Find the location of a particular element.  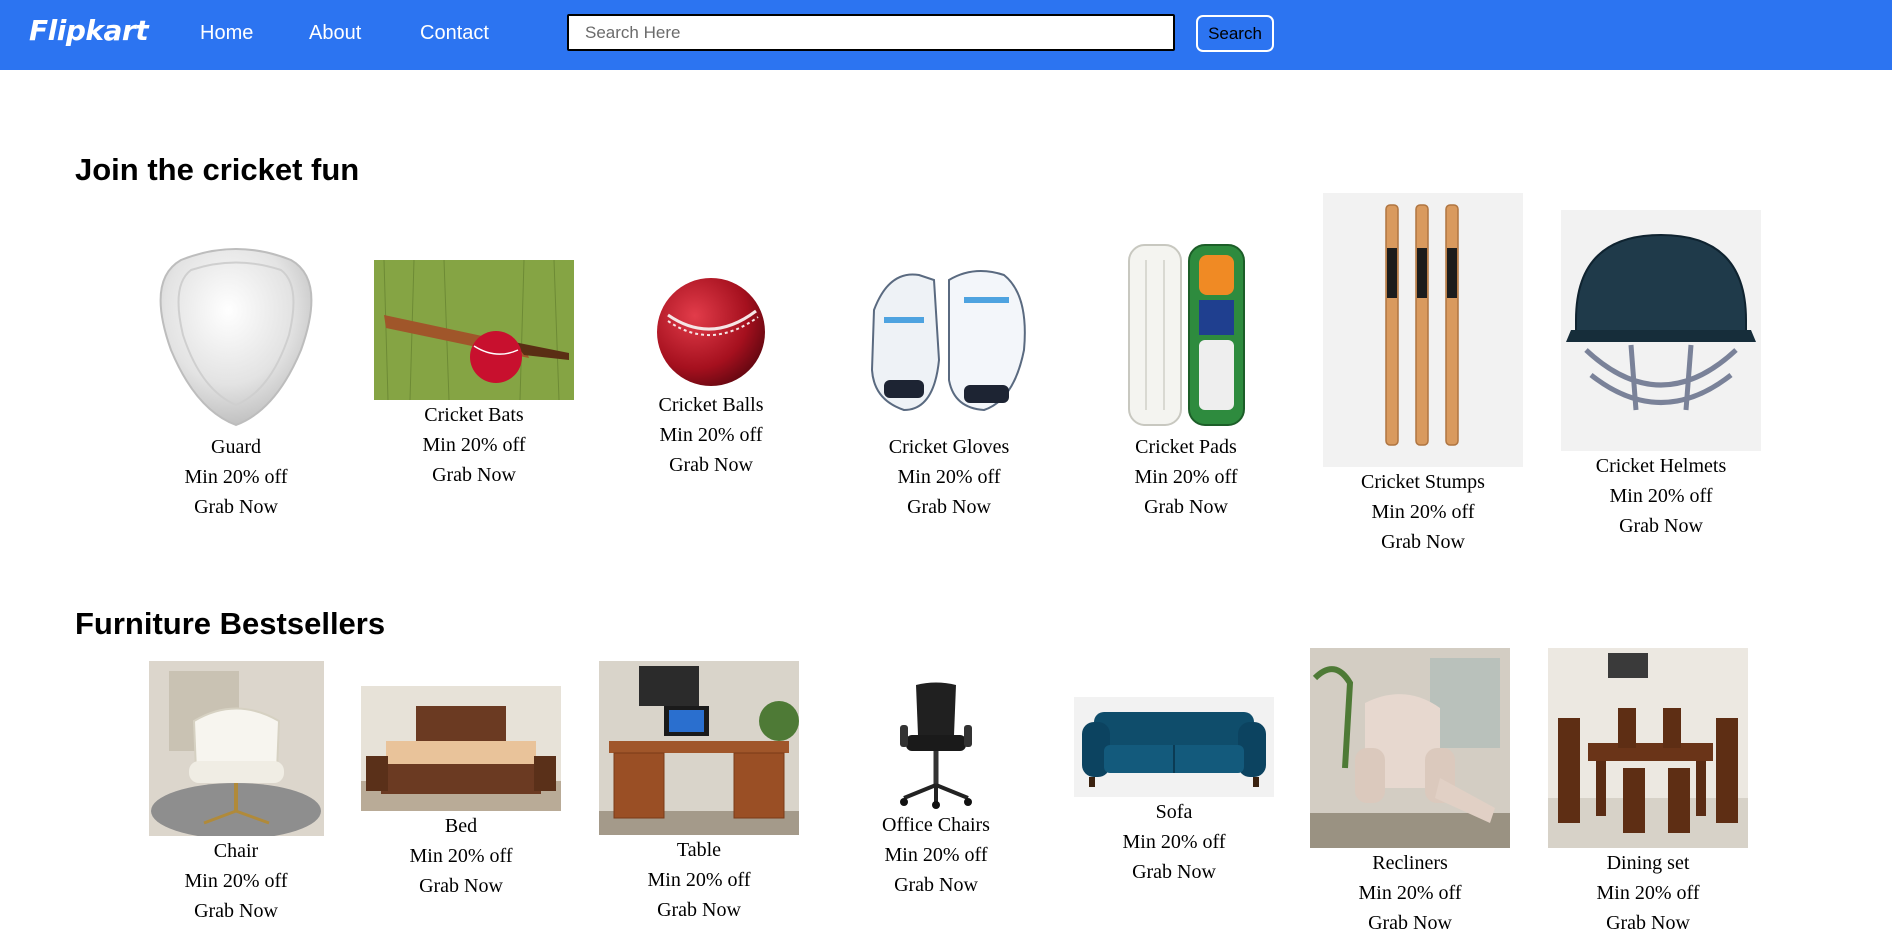

product-name: Office Chairs is located at coordinates (936, 825).